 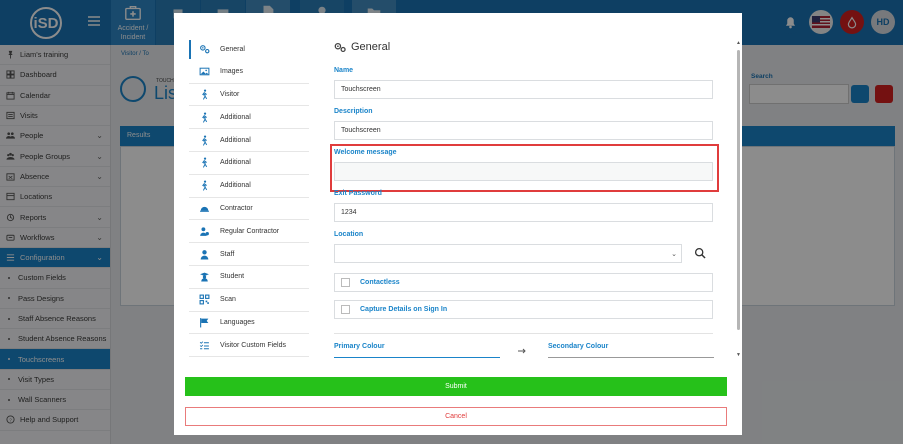 What do you see at coordinates (204, 277) in the screenshot?
I see `student-icon` at bounding box center [204, 277].